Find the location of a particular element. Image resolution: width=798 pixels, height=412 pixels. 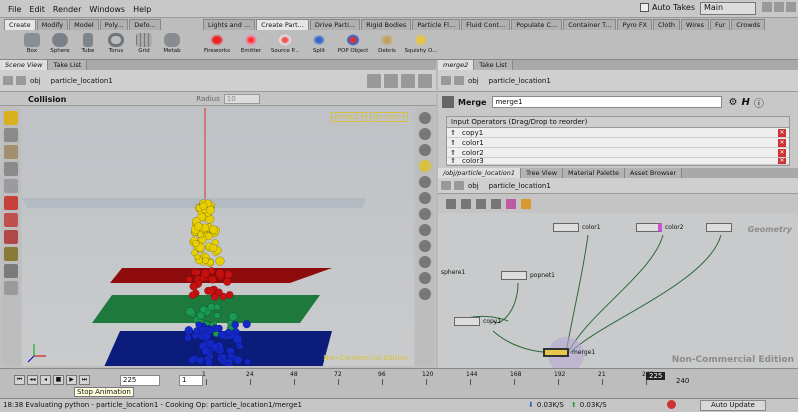

shading-icon is located at coordinates (408, 80).